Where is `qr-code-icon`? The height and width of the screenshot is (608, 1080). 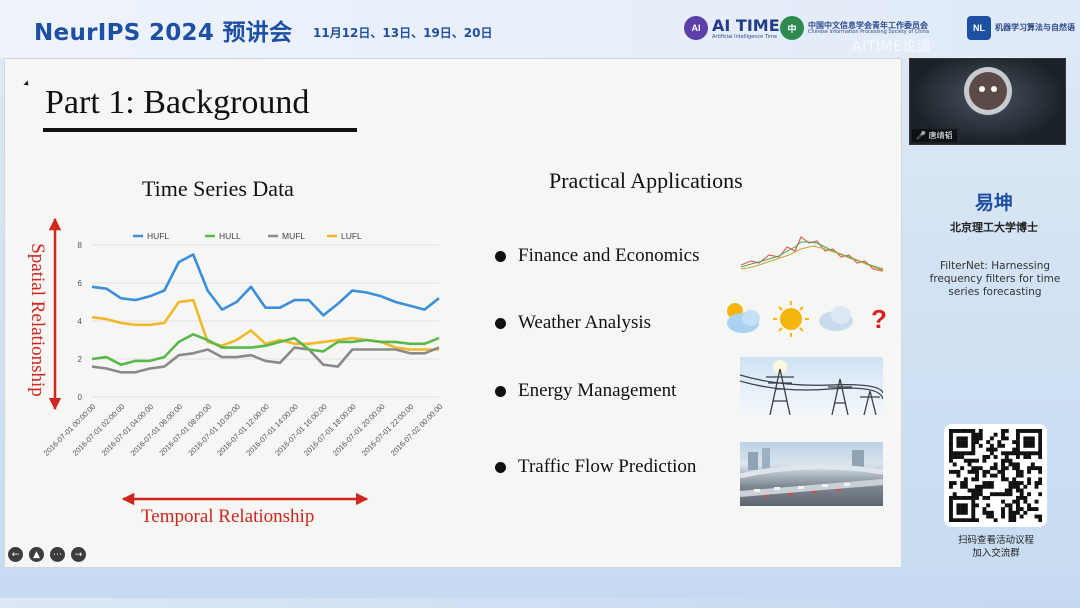
qr-code-icon is located at coordinates (996, 476).